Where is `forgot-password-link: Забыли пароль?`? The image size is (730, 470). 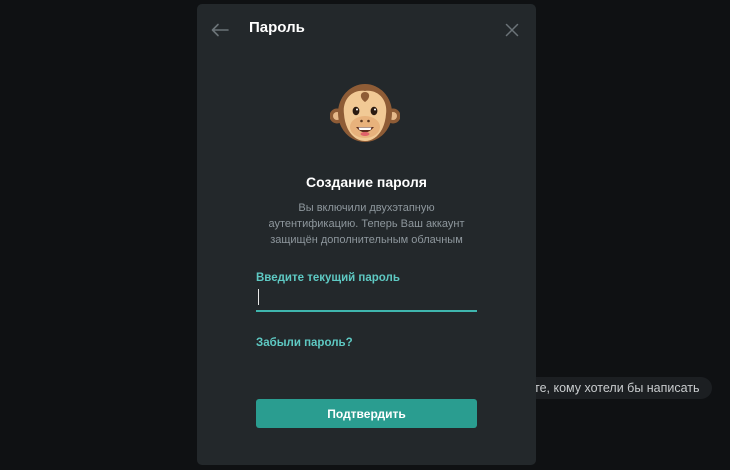
forgot-password-link: Забыли пароль? is located at coordinates (304, 343).